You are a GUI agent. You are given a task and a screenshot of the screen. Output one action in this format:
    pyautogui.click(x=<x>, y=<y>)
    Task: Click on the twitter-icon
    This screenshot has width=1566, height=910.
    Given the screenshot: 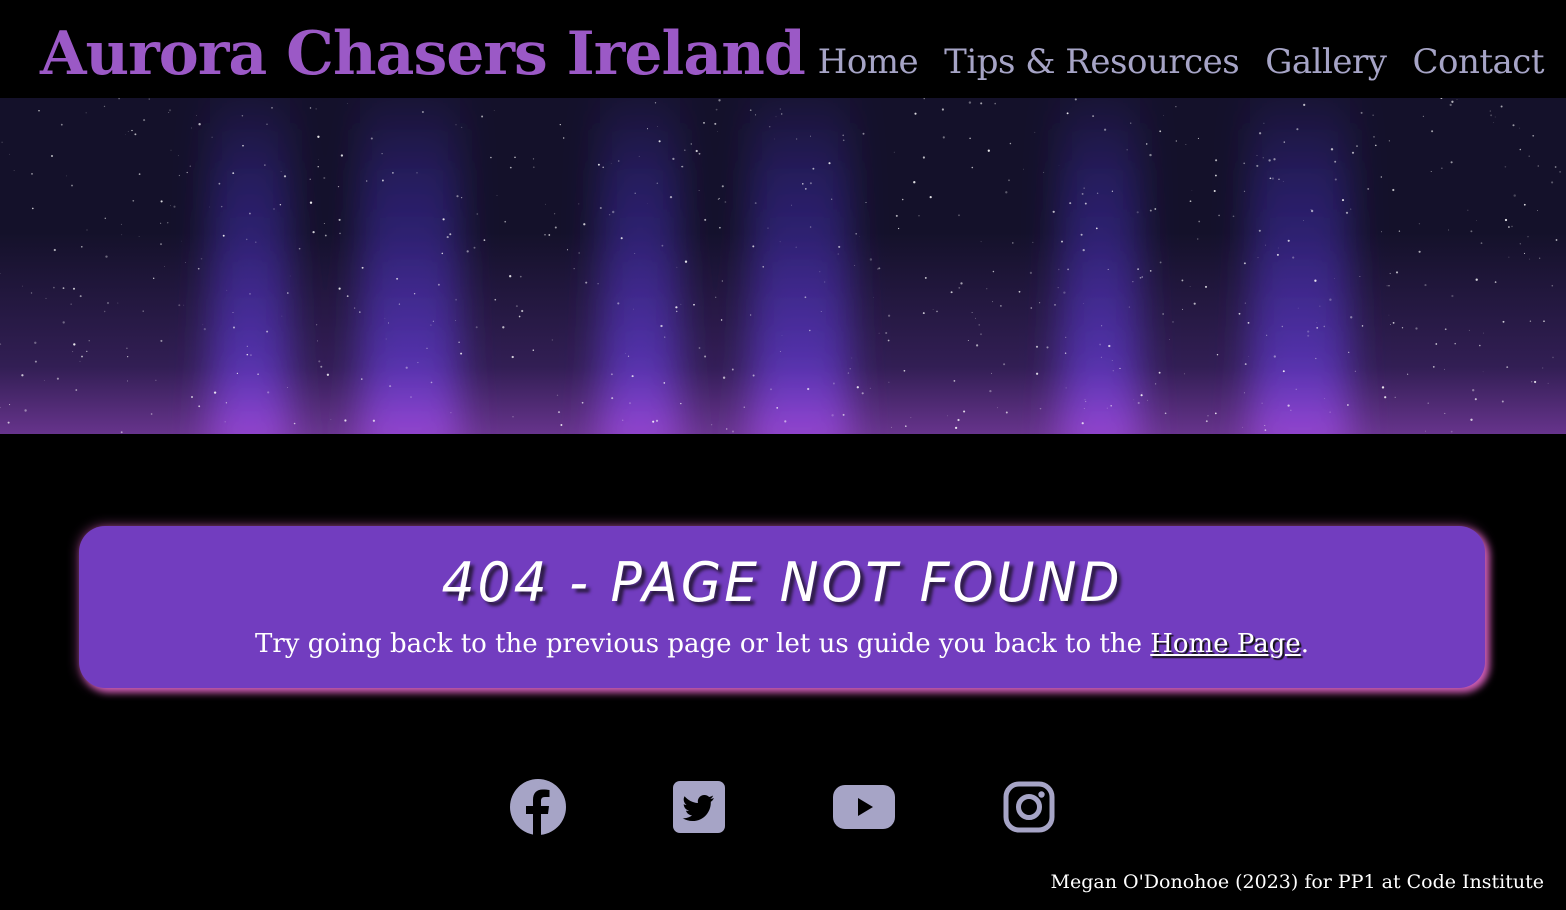 What is the action you would take?
    pyautogui.click(x=699, y=807)
    